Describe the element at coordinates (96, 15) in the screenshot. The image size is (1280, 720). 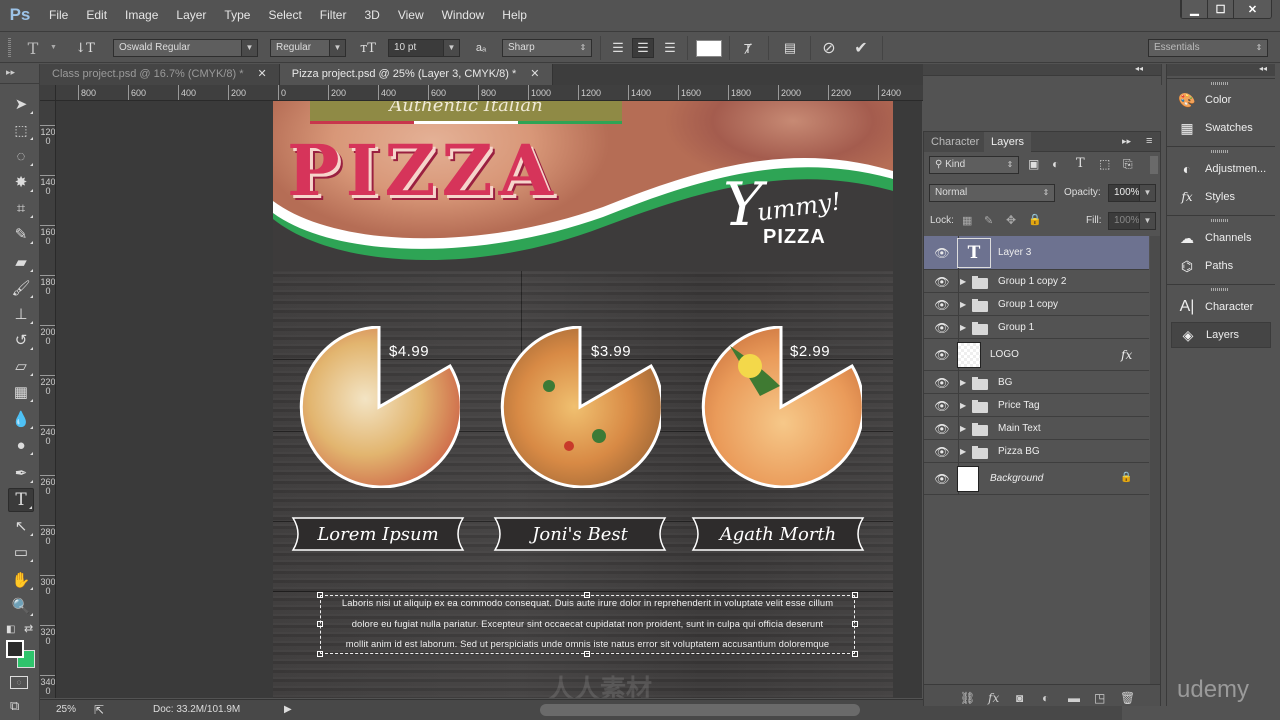
I see `menu-edit: Edit` at that location.